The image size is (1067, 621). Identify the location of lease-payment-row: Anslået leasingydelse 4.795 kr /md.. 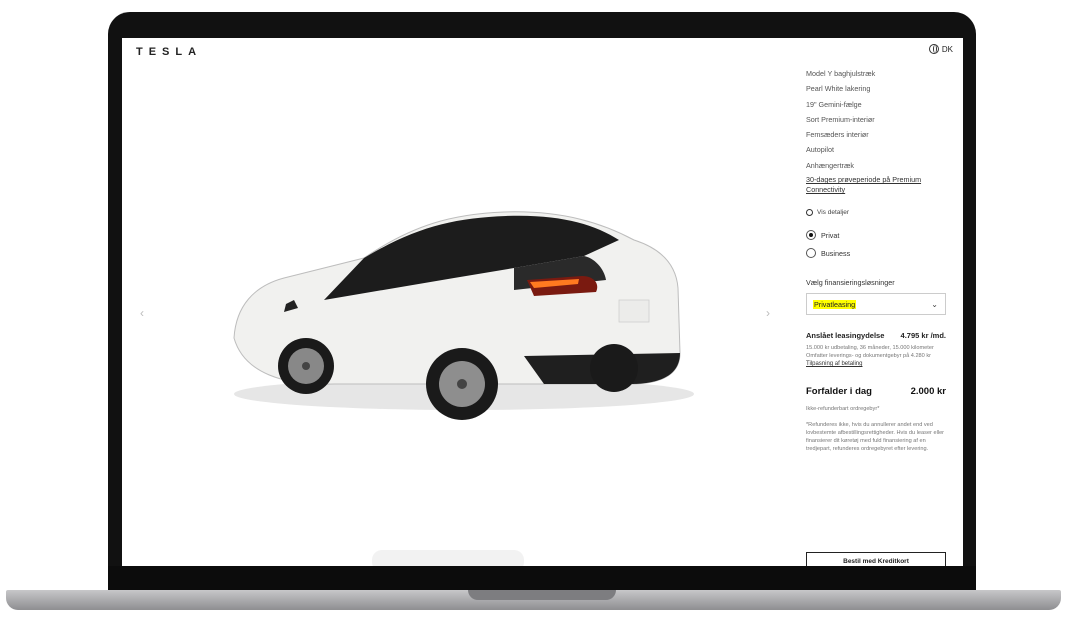
(876, 335).